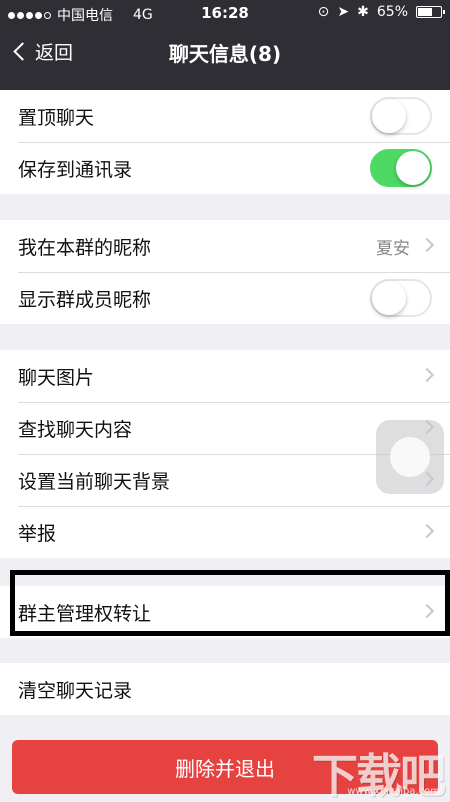 Image resolution: width=450 pixels, height=802 pixels. What do you see at coordinates (323, 12) in the screenshot?
I see `rotation-lock-icon: ⊙` at bounding box center [323, 12].